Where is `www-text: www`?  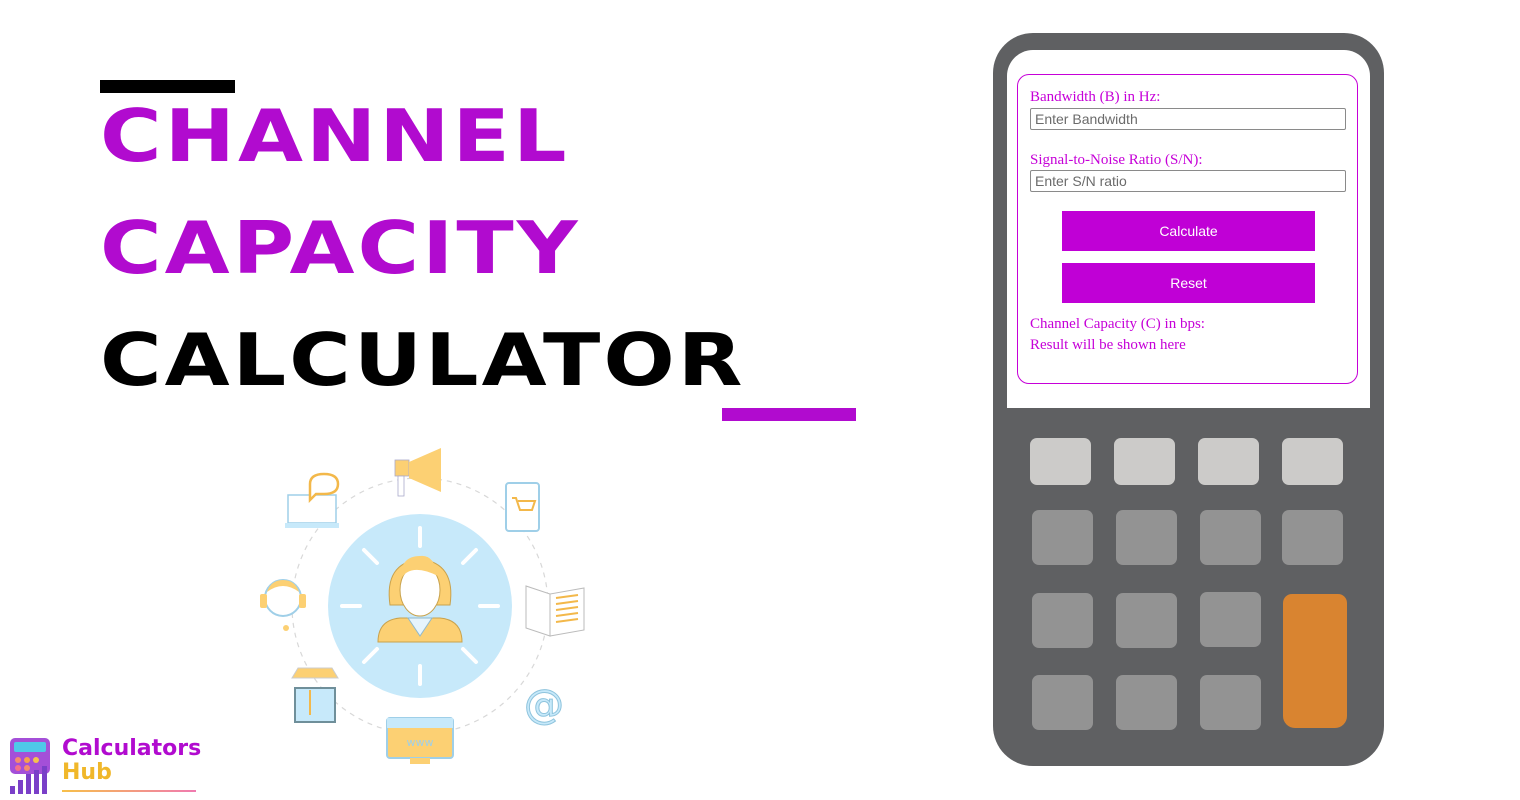 www-text: www is located at coordinates (420, 742).